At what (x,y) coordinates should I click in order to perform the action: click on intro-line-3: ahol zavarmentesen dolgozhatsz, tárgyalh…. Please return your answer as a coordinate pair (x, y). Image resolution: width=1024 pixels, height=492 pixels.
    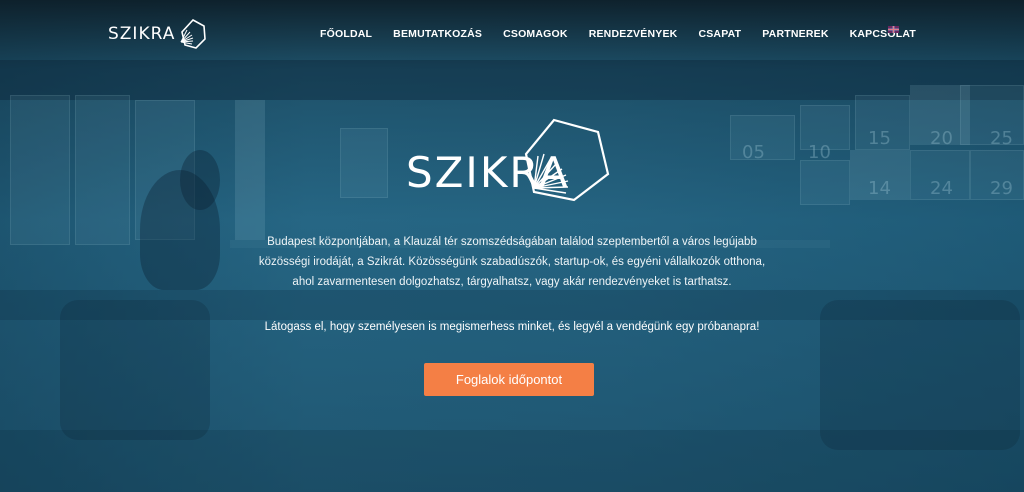
    Looking at the image, I should click on (512, 282).